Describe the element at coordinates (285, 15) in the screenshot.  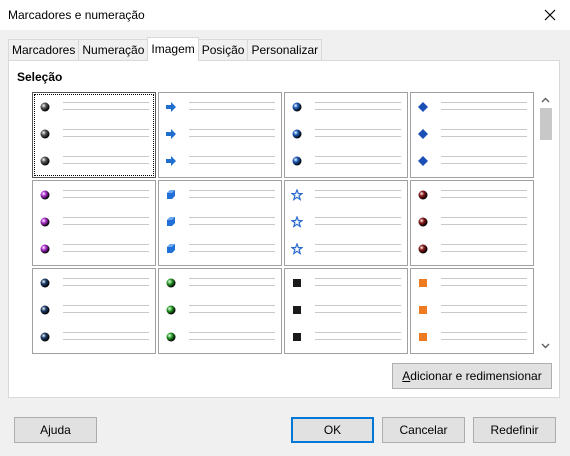
I see `title-bar: Marcadores e numeração` at that location.